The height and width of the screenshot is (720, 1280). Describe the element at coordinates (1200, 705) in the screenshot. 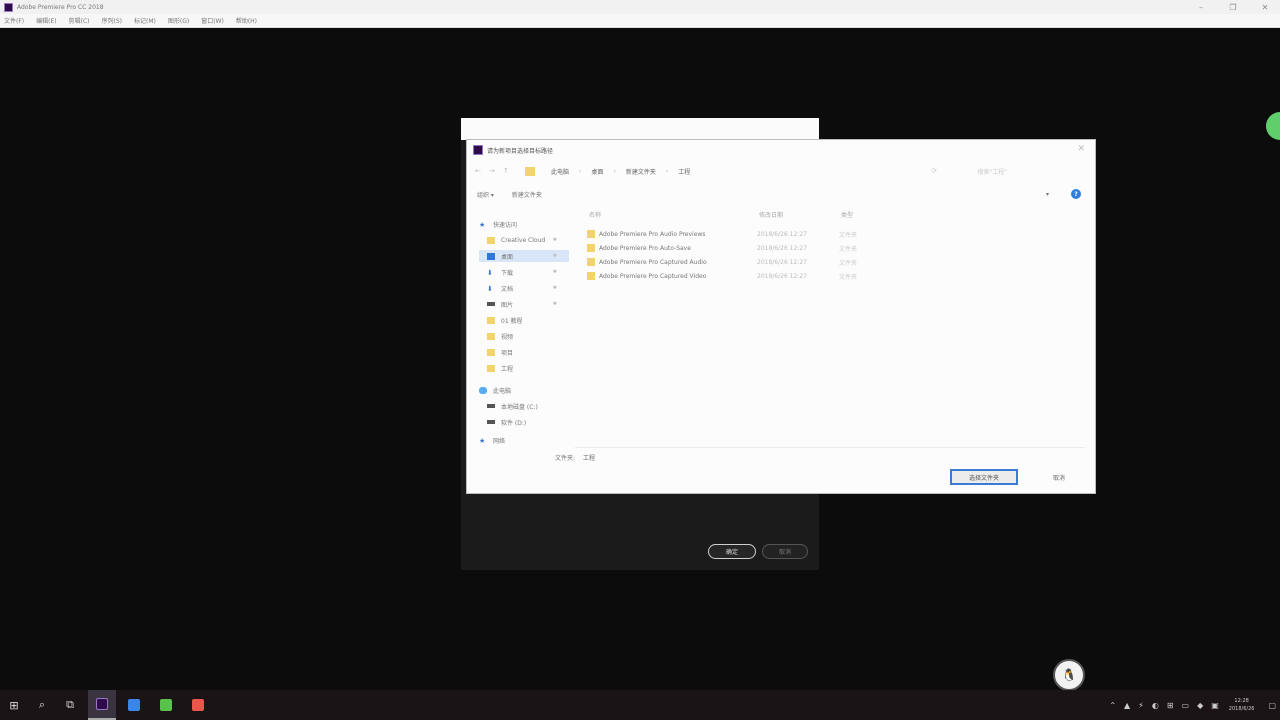

I see `tray-icon: ◆` at that location.